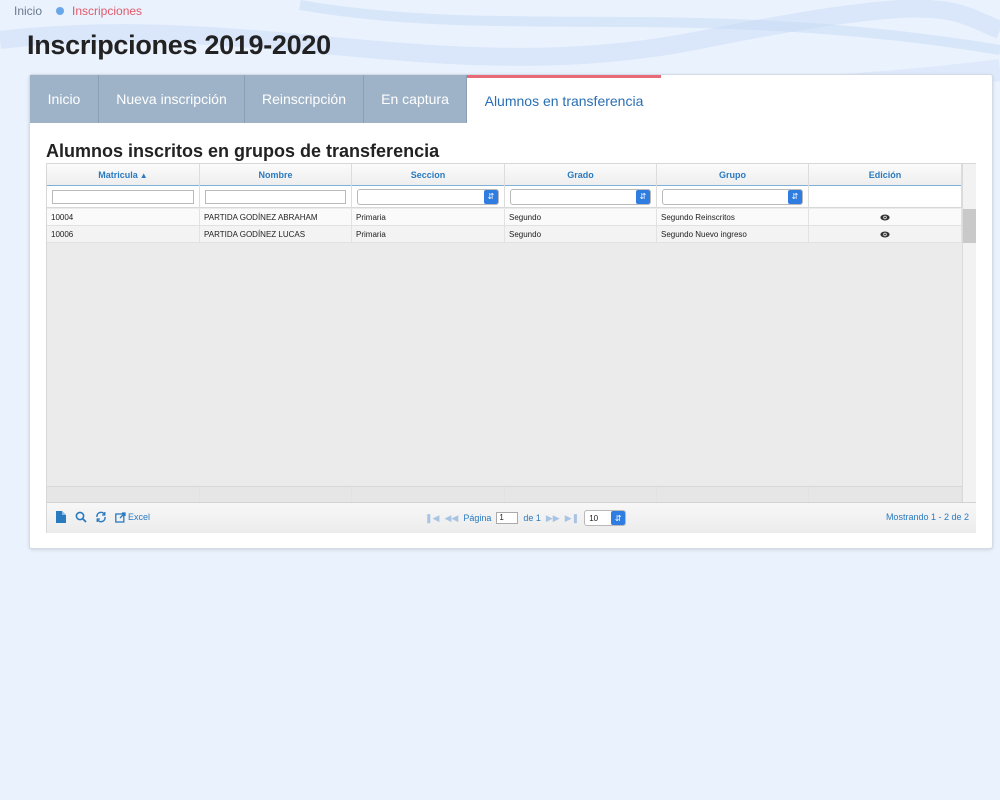 The width and height of the screenshot is (1000, 800). Describe the element at coordinates (969, 226) in the screenshot. I see `scrollbar-thumb` at that location.